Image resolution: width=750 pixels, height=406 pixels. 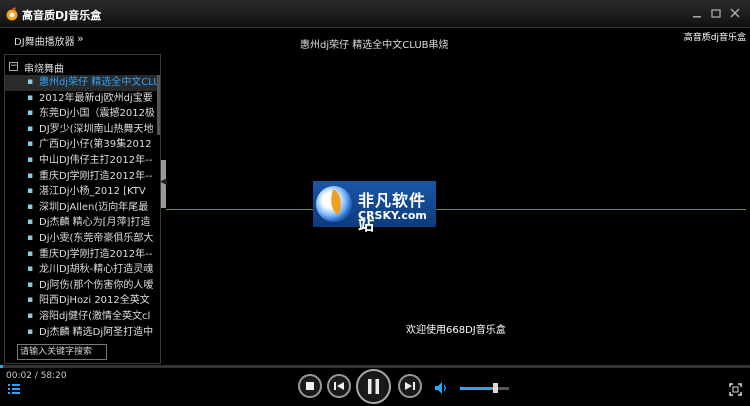 I want to click on volume-slider-fill, so click(x=478, y=388).